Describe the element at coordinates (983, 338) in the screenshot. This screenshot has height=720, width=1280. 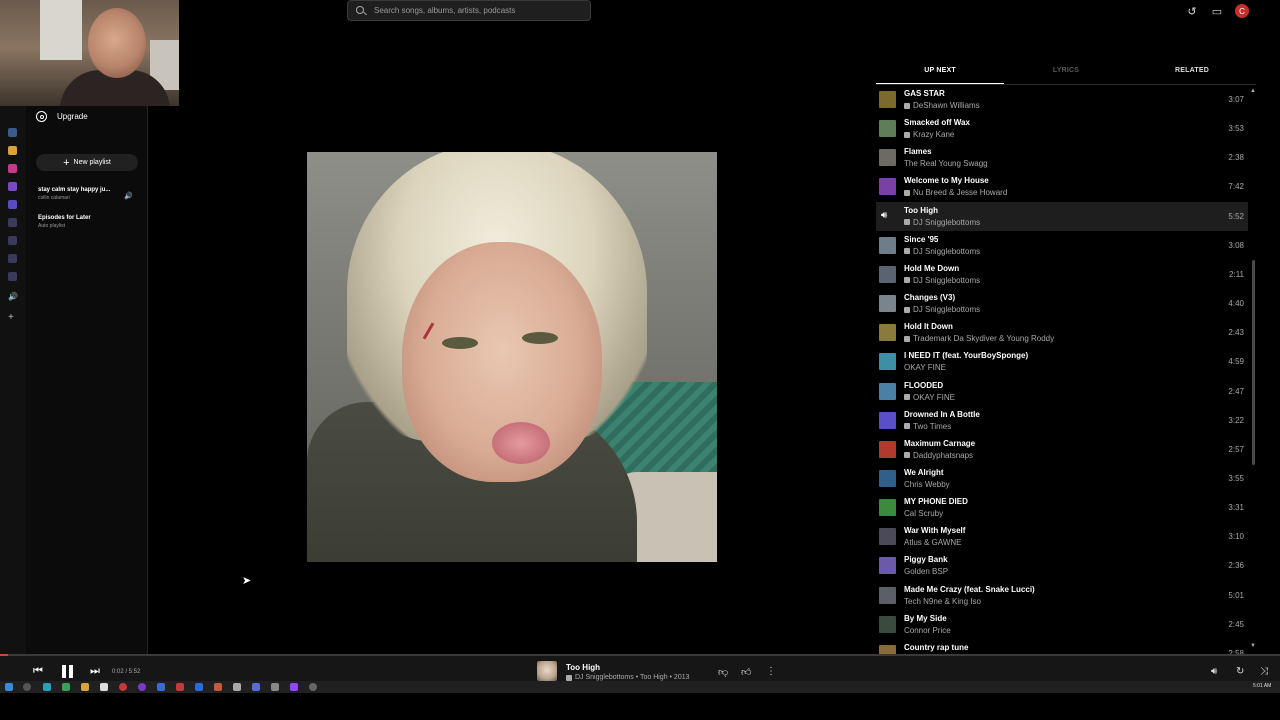
I see `track-artist-name: Trademark Da Skydiver & Young Roddy` at that location.